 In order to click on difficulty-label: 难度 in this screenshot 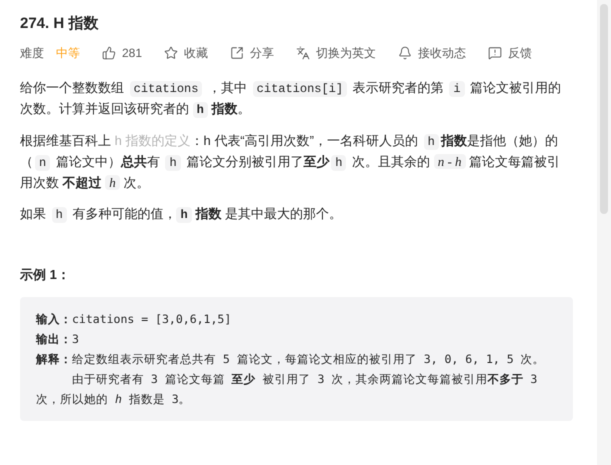, I will do `click(32, 53)`.